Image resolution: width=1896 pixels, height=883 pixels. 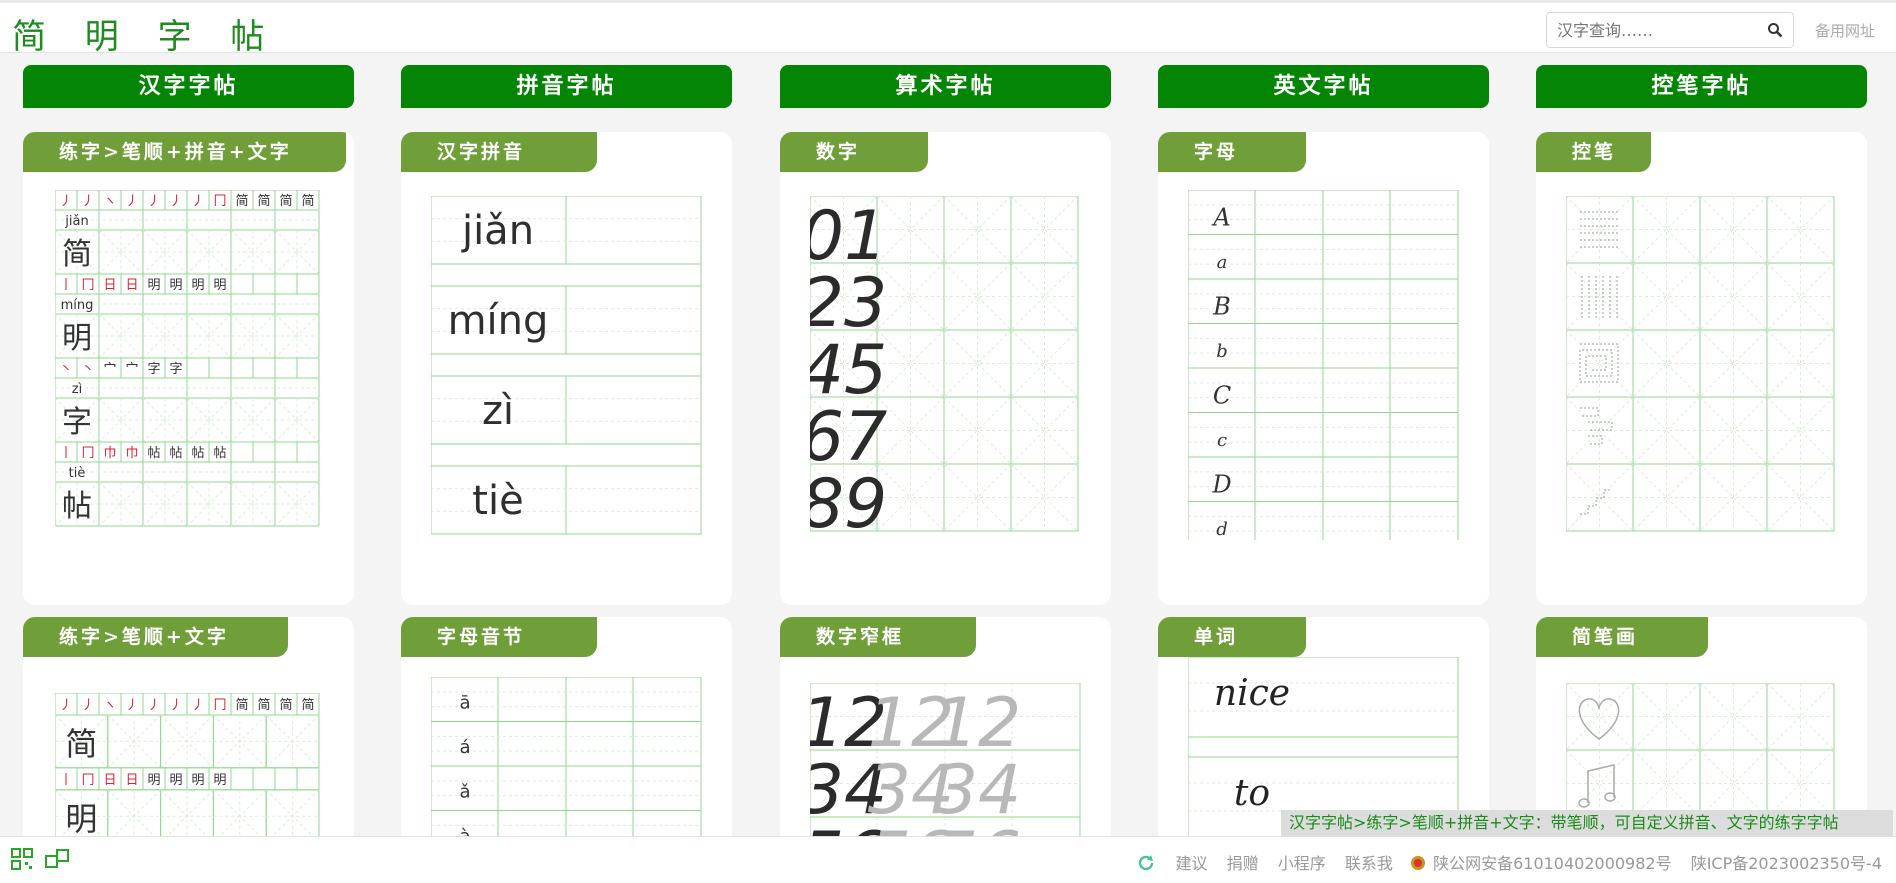 I want to click on site-logo: 简 明 字 帖, so click(x=145, y=33).